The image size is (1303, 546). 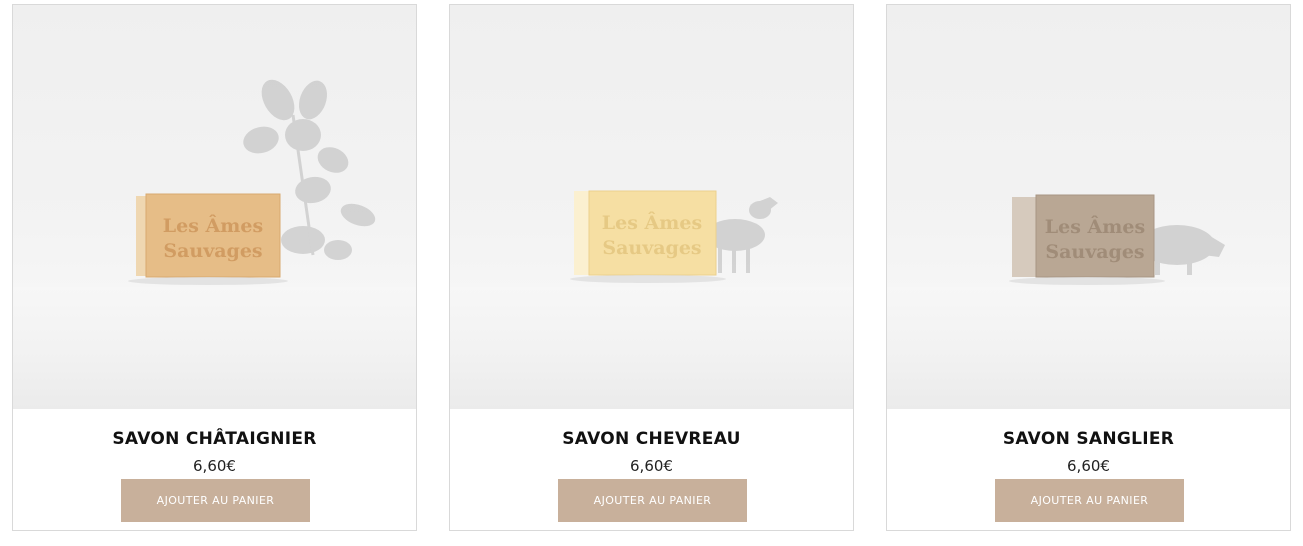 I want to click on product-title: SAVON SANGLIER, so click(x=1088, y=439).